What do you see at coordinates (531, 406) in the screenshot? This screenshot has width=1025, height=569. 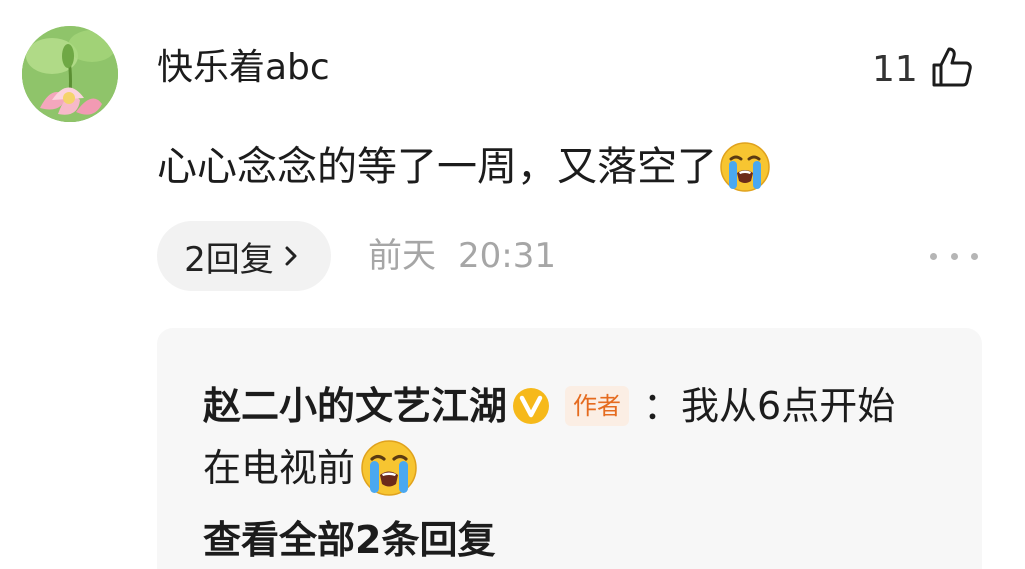 I see `verified-v-badge-icon` at bounding box center [531, 406].